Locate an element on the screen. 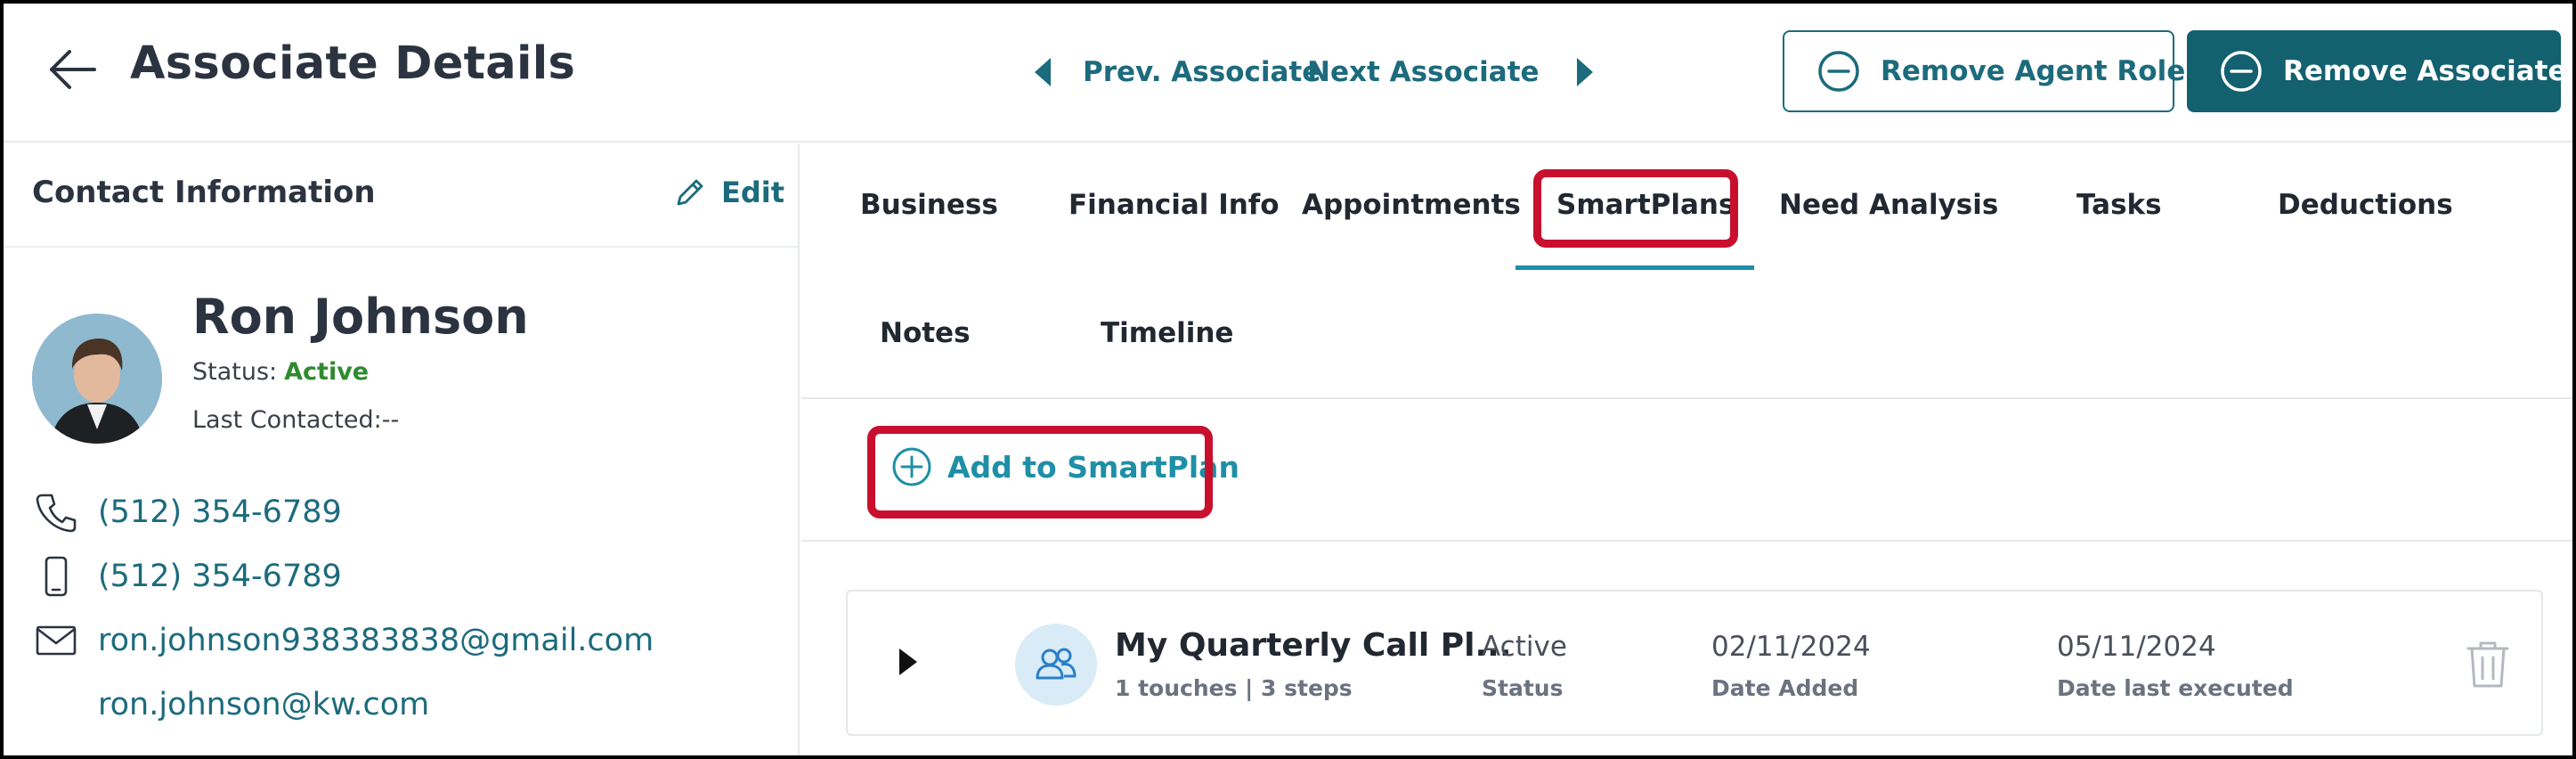 Image resolution: width=2576 pixels, height=759 pixels. arrow-left-icon is located at coordinates (73, 69).